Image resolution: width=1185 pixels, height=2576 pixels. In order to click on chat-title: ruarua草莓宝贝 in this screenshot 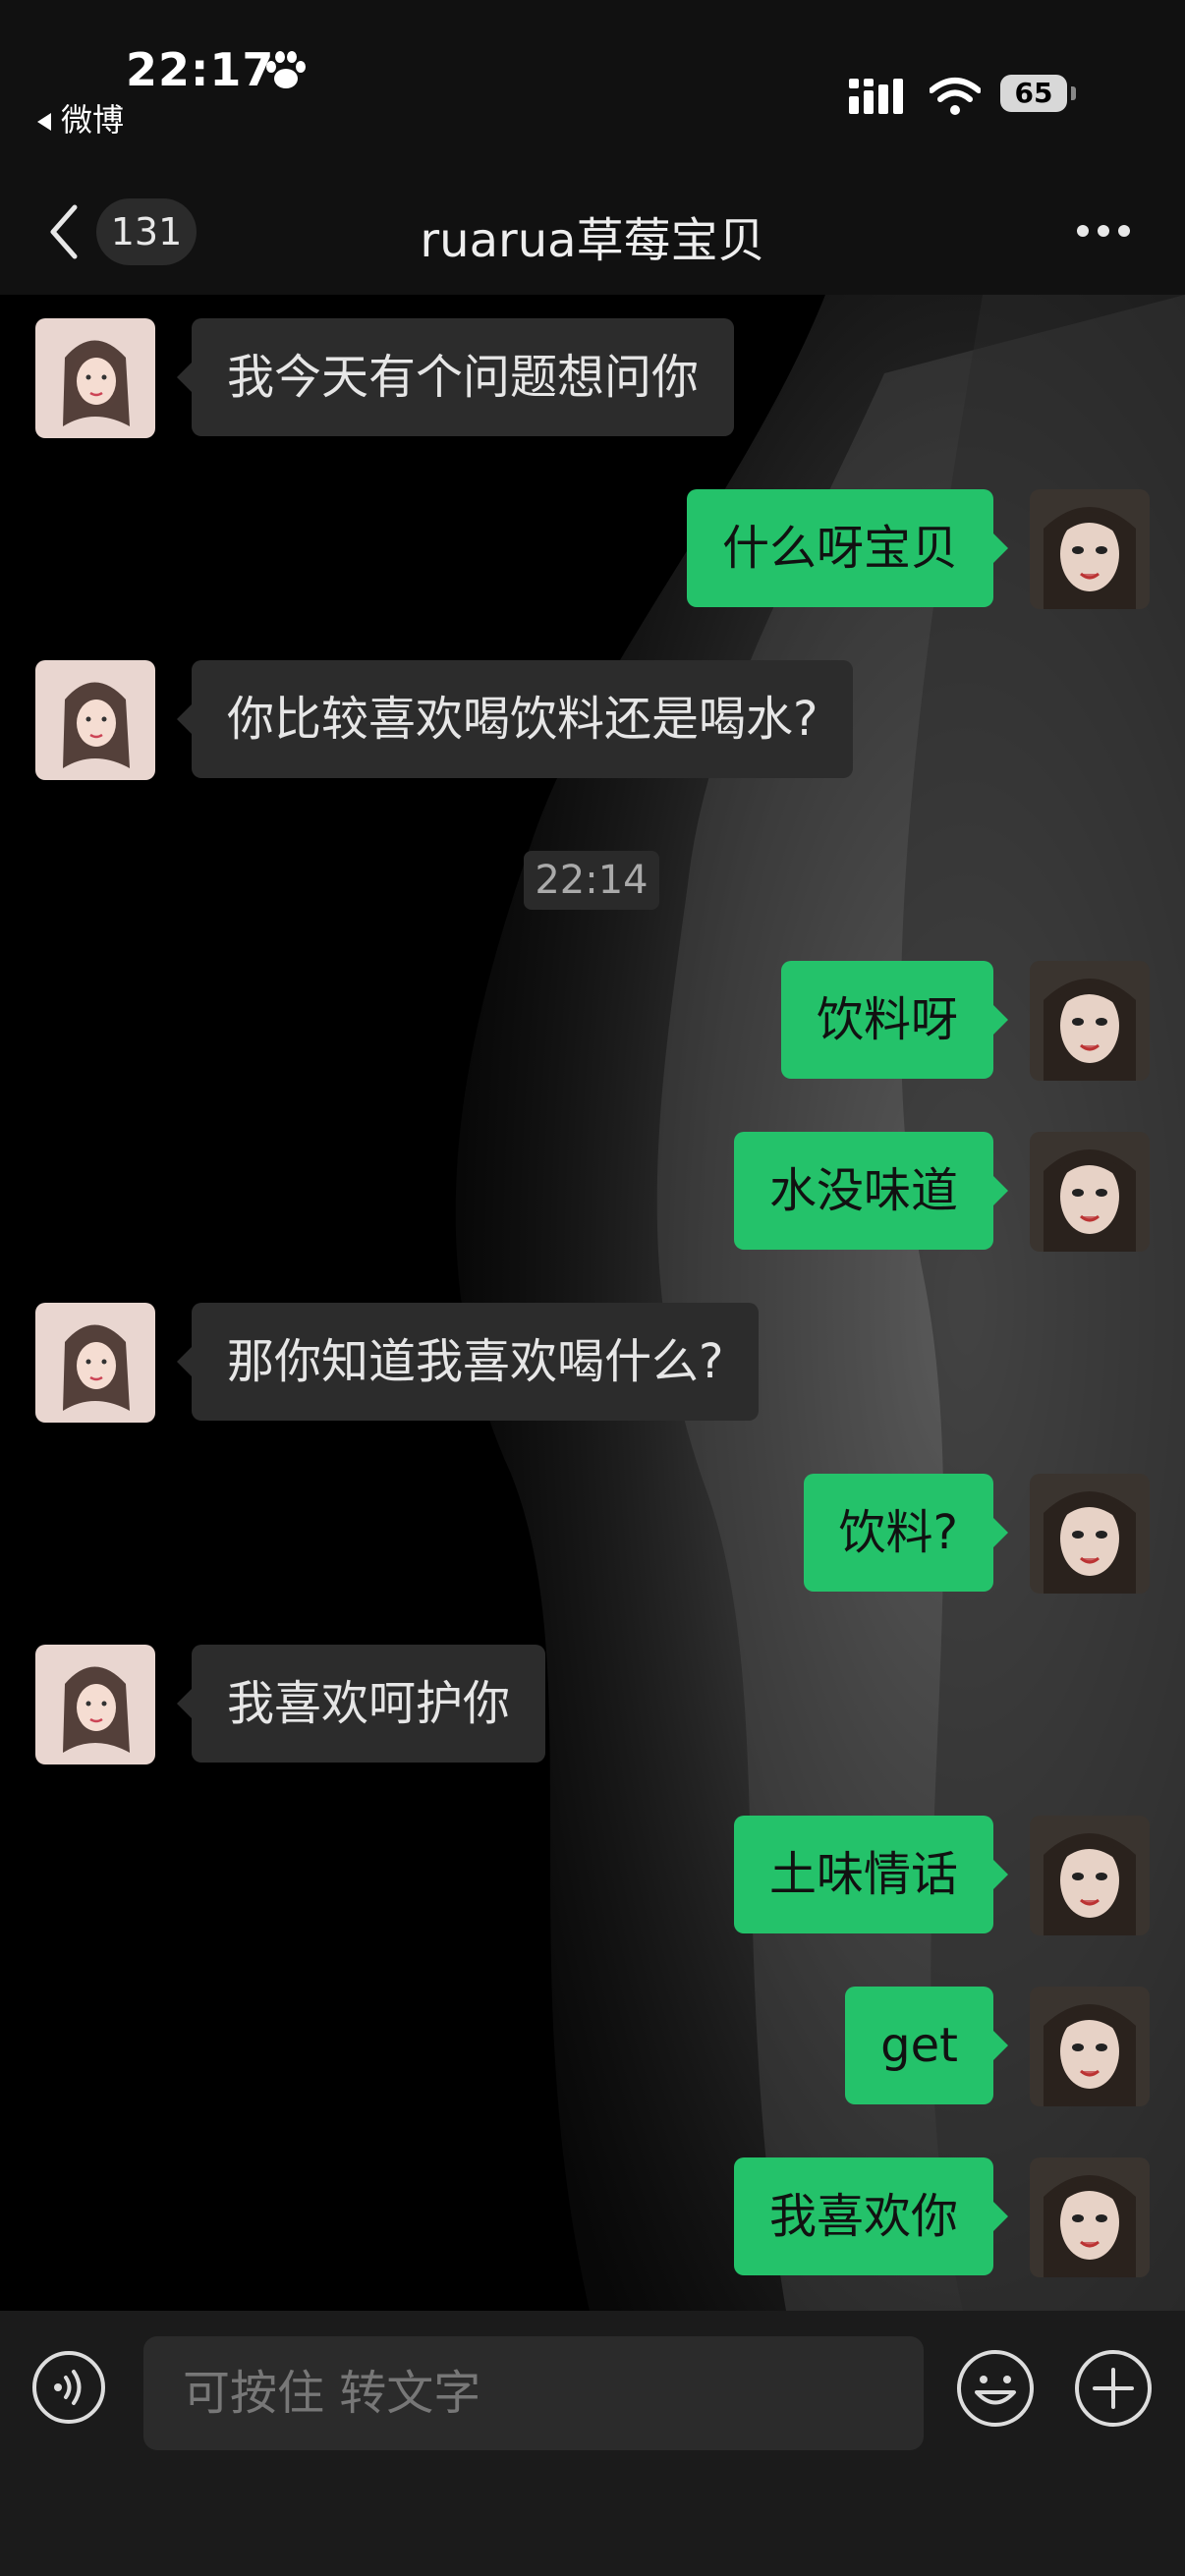, I will do `click(592, 240)`.